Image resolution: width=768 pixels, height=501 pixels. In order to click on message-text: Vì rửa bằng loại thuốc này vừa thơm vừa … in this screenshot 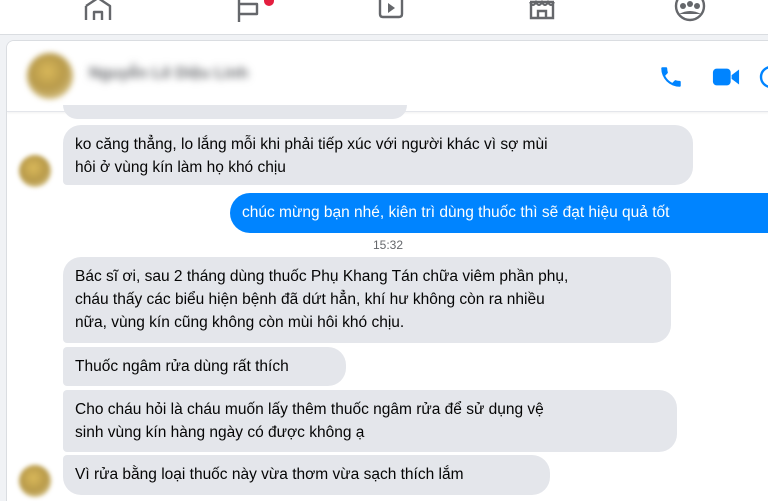, I will do `click(269, 474)`.